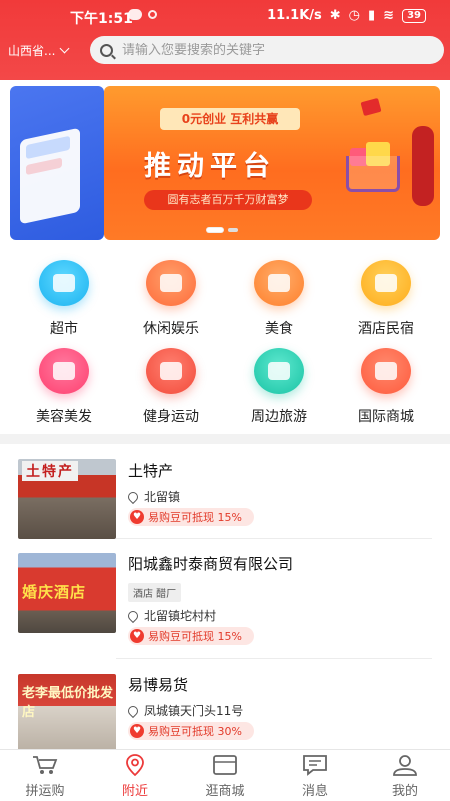  I want to click on nav-item-messages: 消息, so click(315, 775).